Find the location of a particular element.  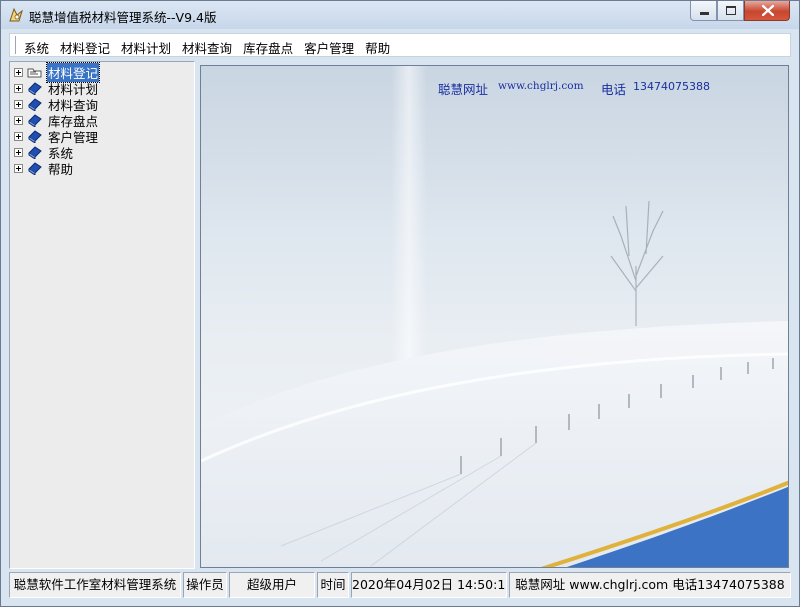

menu-items: 系统 材料登记 材料计划 材料查询 库存盘点 客户管理 帮助 is located at coordinates (212, 47).